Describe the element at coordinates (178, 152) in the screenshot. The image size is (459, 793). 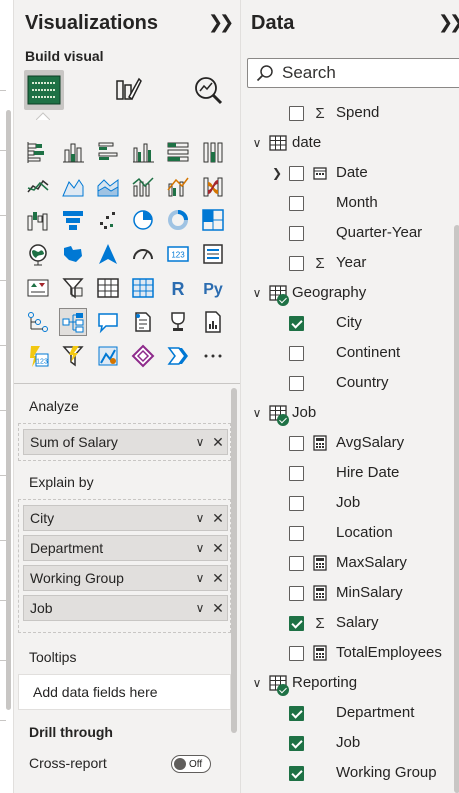
I see `100-stacked-bar-chart-icon` at that location.